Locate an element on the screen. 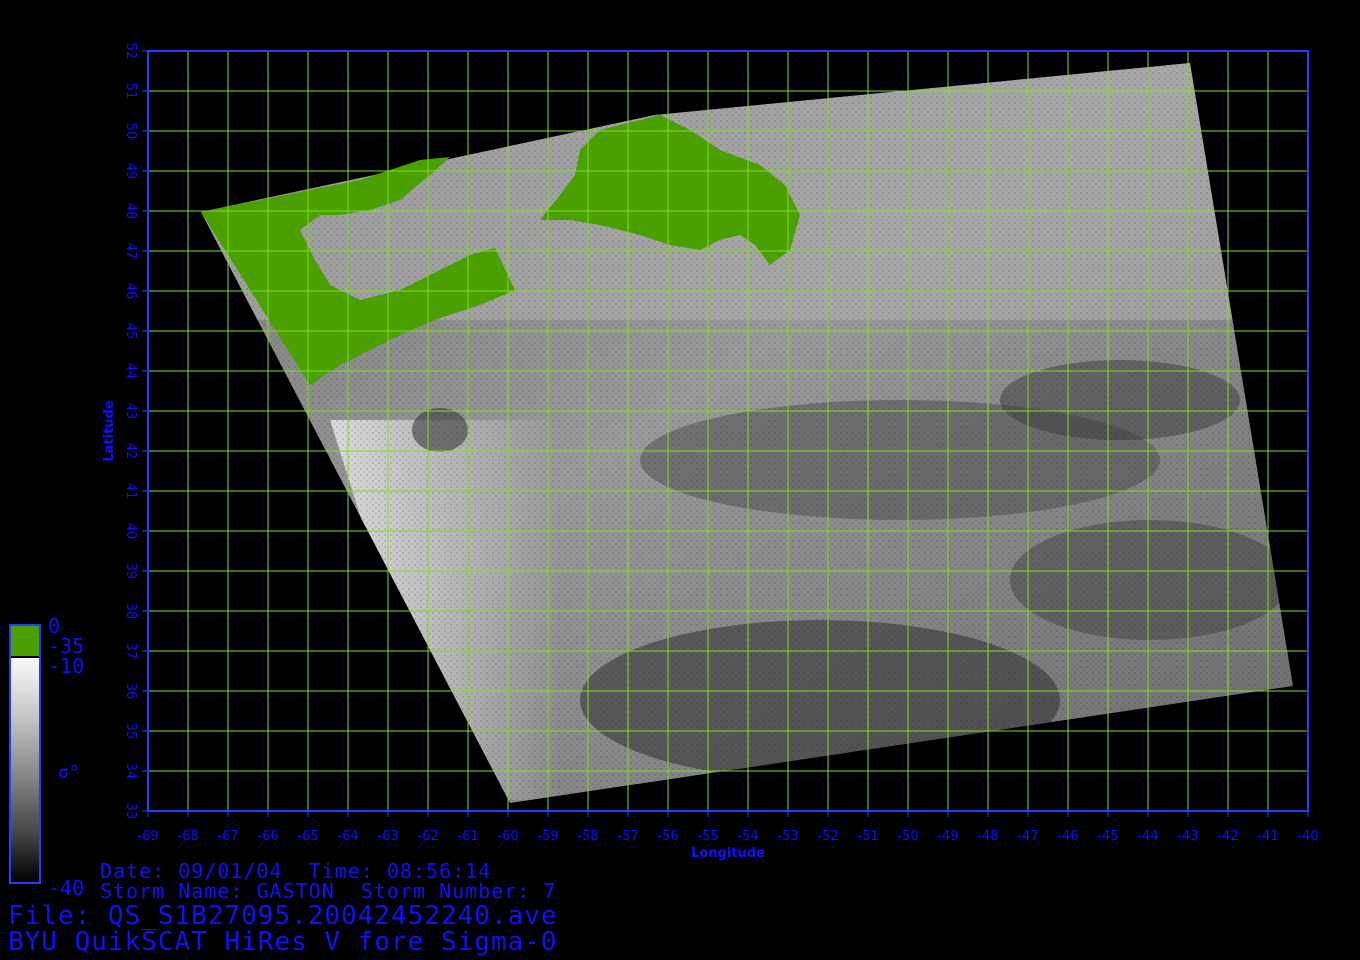 The image size is (1360, 960). lat-tick-label: 38 is located at coordinates (130, 611).